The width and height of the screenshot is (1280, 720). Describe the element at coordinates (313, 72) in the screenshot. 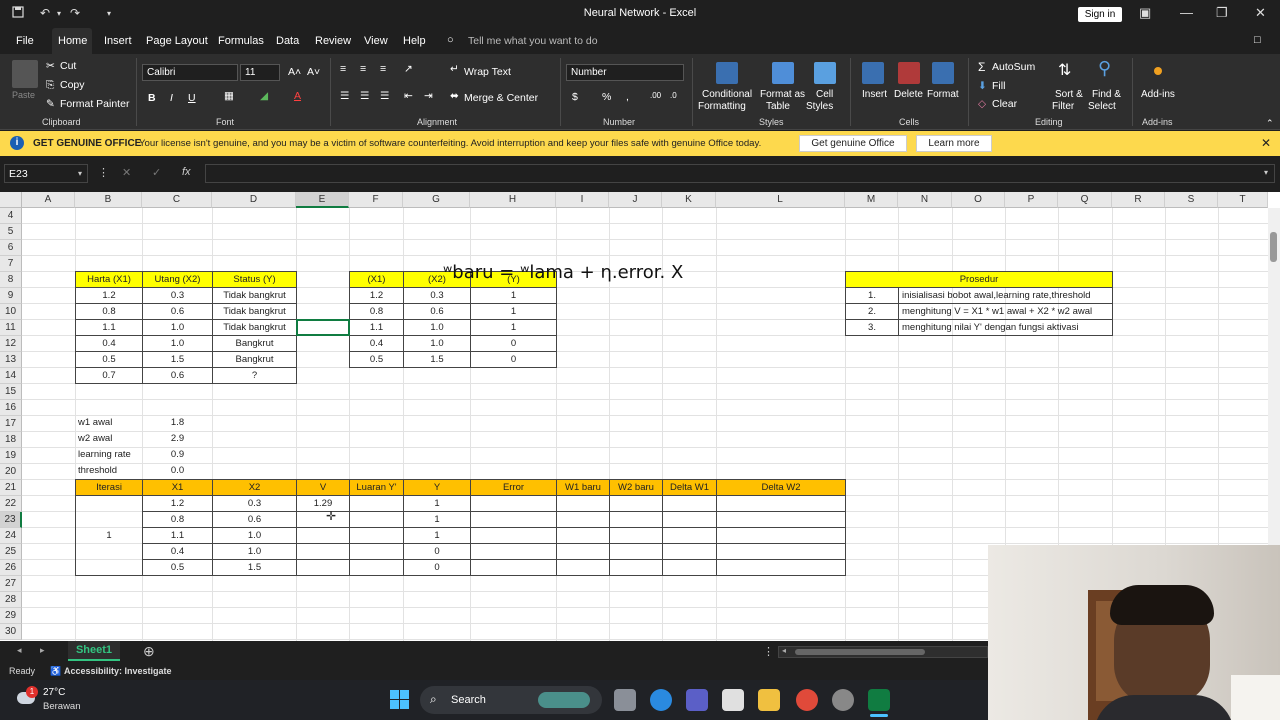

I see `shrink-font-icon: A˅` at that location.